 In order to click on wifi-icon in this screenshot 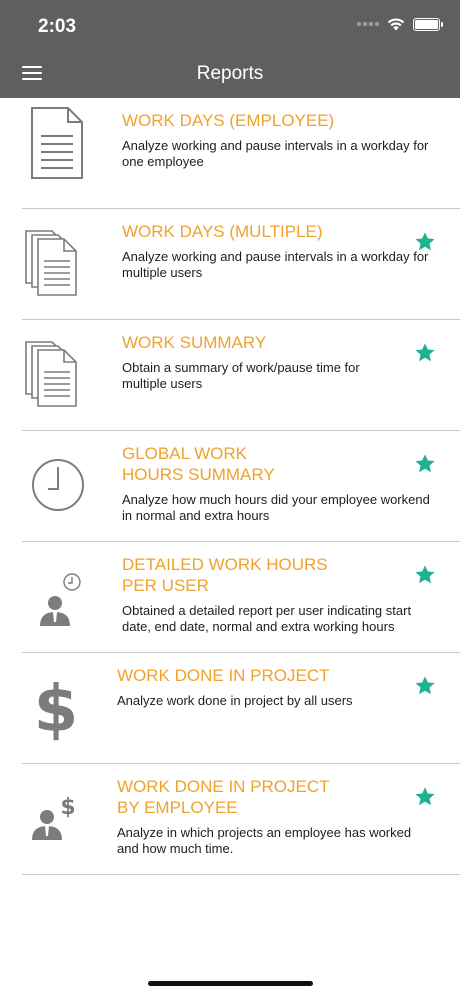, I will do `click(396, 24)`.